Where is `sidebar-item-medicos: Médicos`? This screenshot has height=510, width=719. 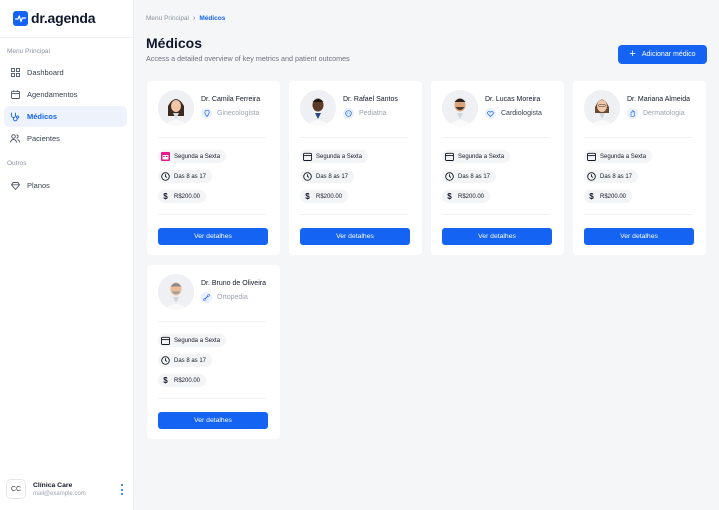 sidebar-item-medicos: Médicos is located at coordinates (65, 116).